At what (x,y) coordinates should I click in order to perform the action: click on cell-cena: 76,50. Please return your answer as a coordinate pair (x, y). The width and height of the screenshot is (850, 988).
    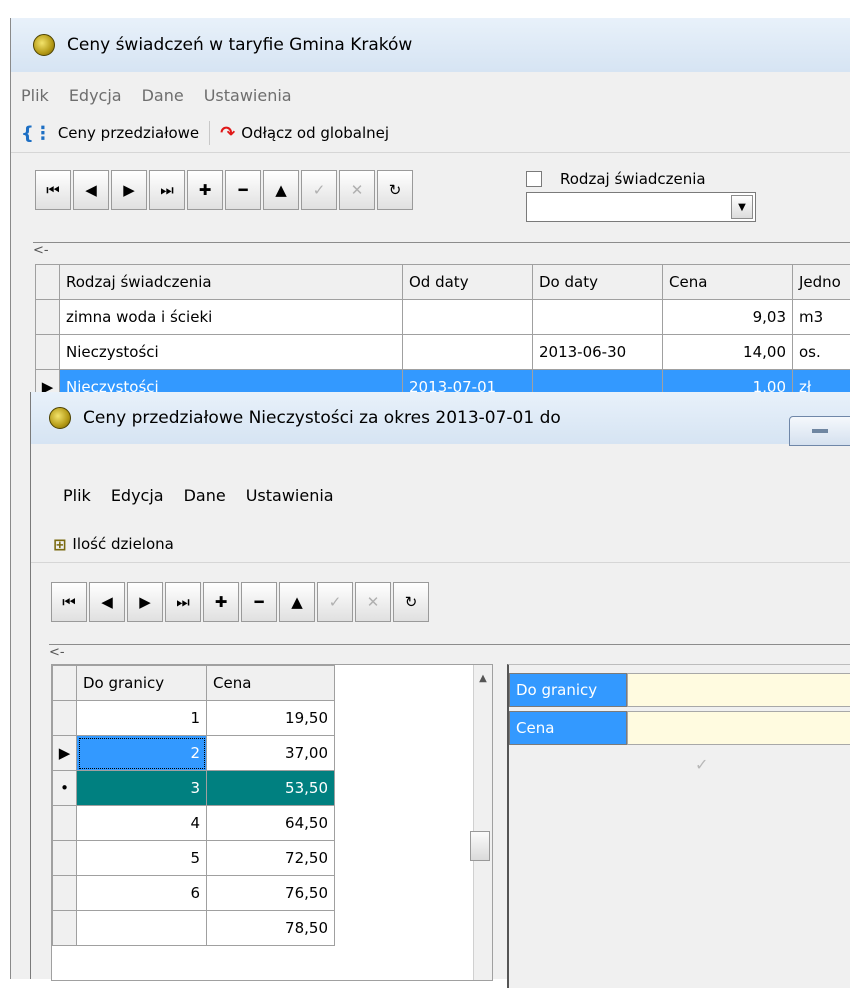
    Looking at the image, I should click on (271, 893).